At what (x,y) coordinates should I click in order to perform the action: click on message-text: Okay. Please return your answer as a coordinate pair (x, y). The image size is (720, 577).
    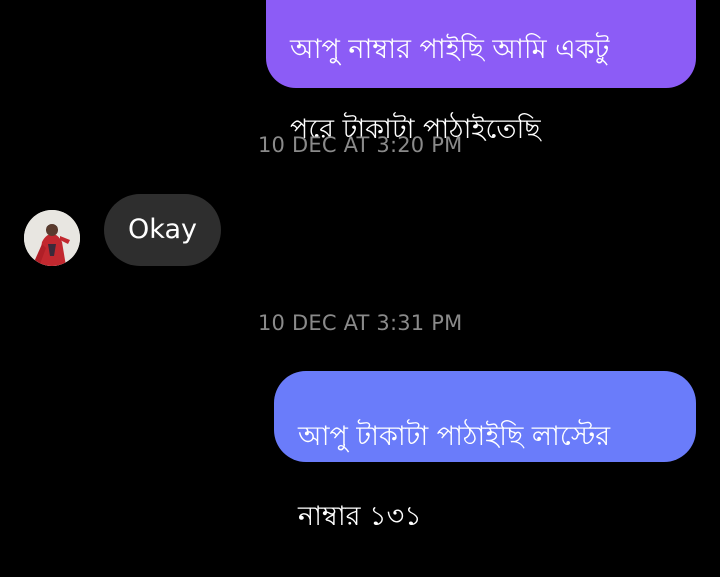
    Looking at the image, I should click on (162, 229).